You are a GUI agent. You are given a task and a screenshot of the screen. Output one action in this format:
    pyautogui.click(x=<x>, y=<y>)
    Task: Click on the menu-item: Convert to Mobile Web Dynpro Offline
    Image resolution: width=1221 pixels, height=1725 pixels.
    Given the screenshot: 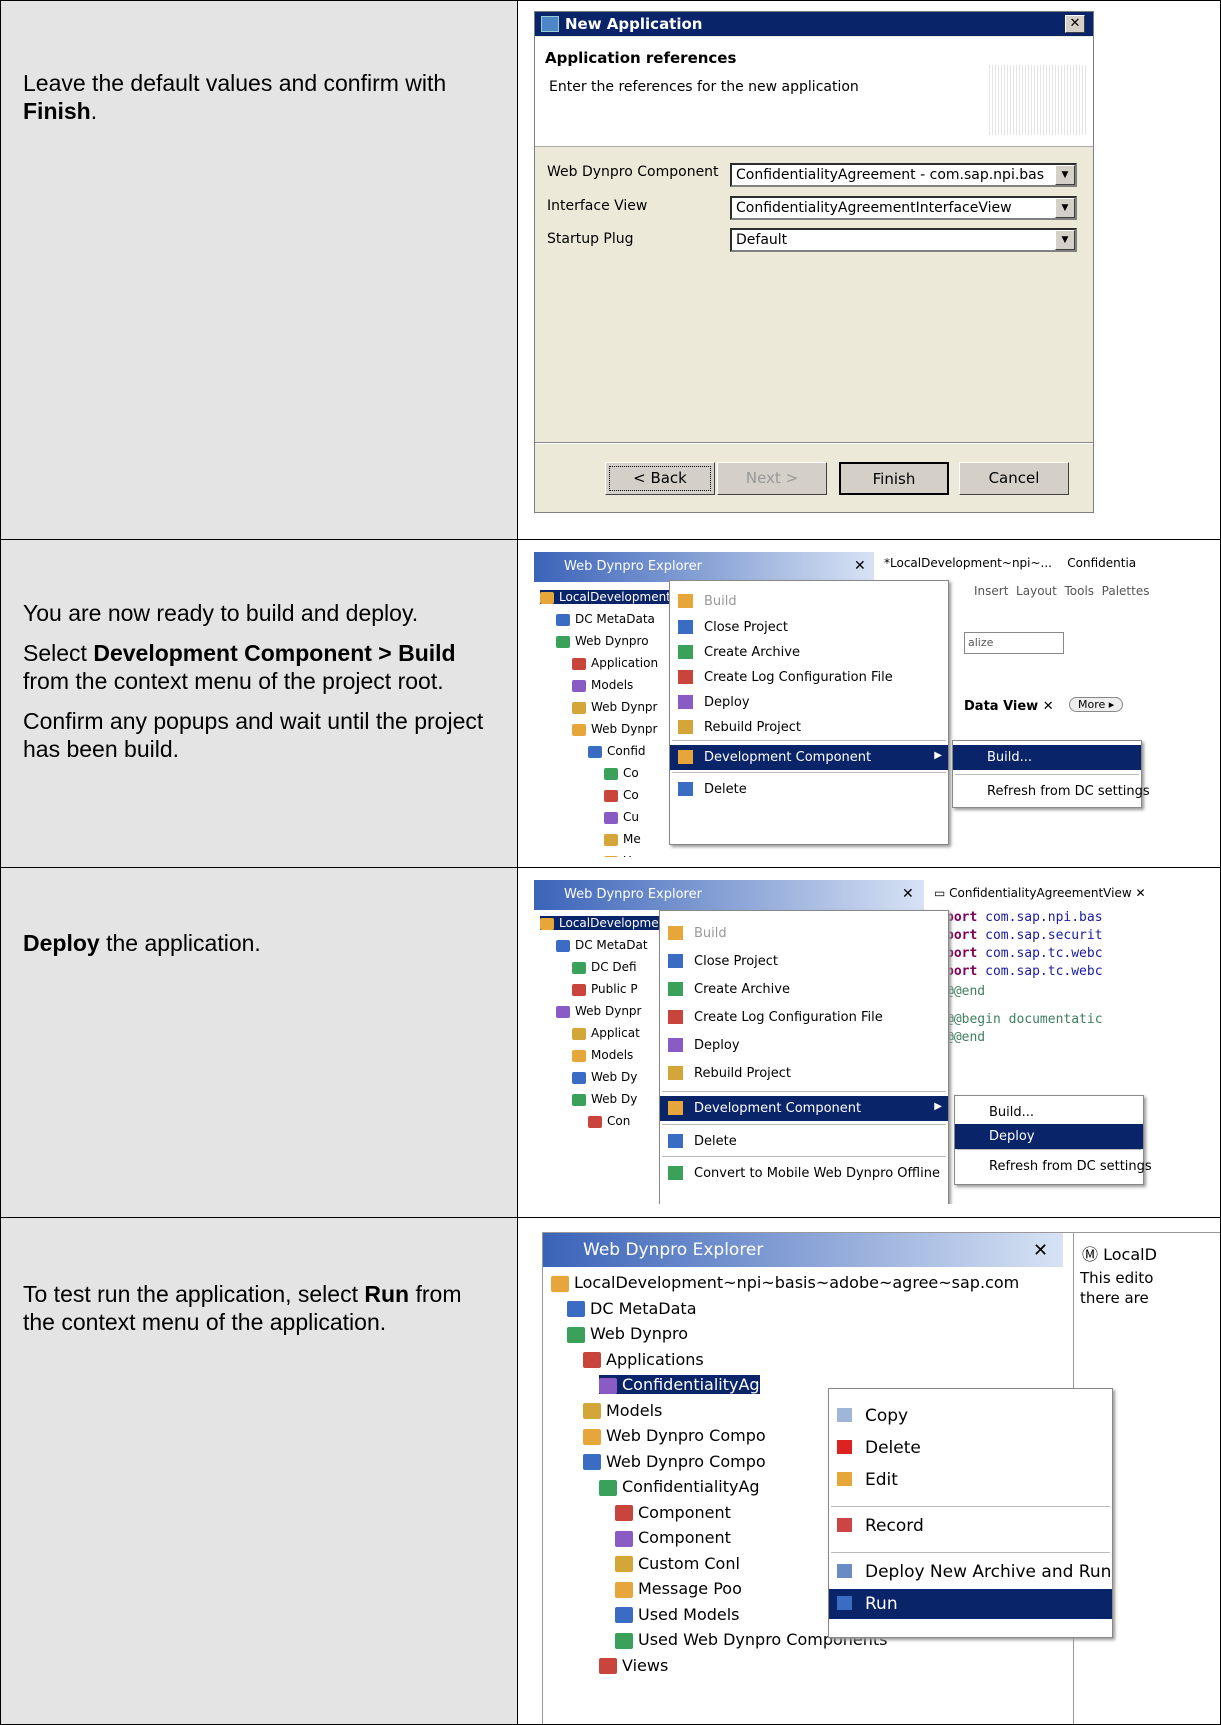 What is the action you would take?
    pyautogui.click(x=804, y=1173)
    